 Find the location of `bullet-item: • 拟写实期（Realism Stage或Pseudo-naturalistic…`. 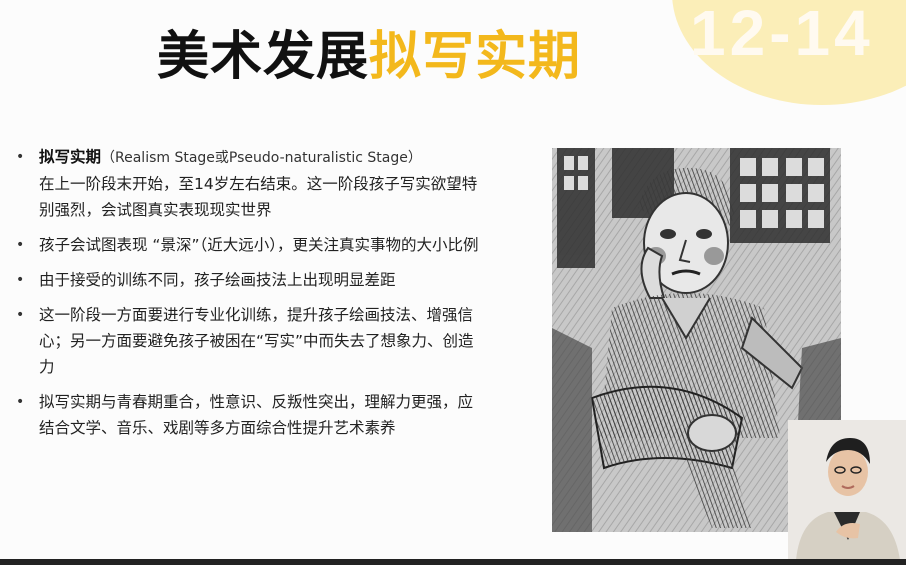

bullet-item: • 拟写实期（Realism Stage或Pseudo-naturalistic… is located at coordinates (249, 183).